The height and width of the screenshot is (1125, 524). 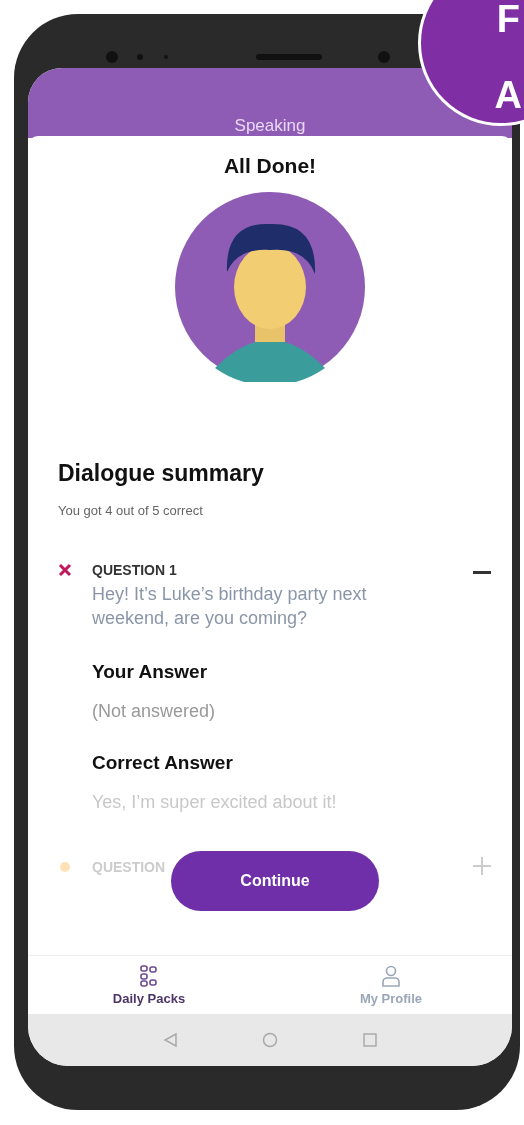 What do you see at coordinates (270, 126) in the screenshot?
I see `header-title: Speaking` at bounding box center [270, 126].